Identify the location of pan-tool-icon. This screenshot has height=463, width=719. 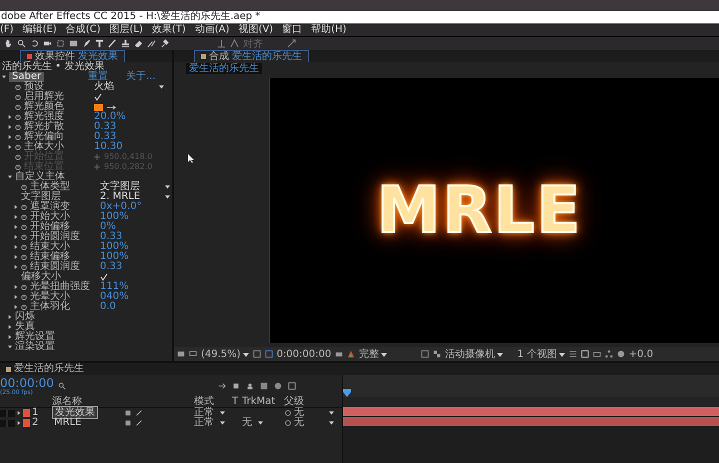
(60, 43).